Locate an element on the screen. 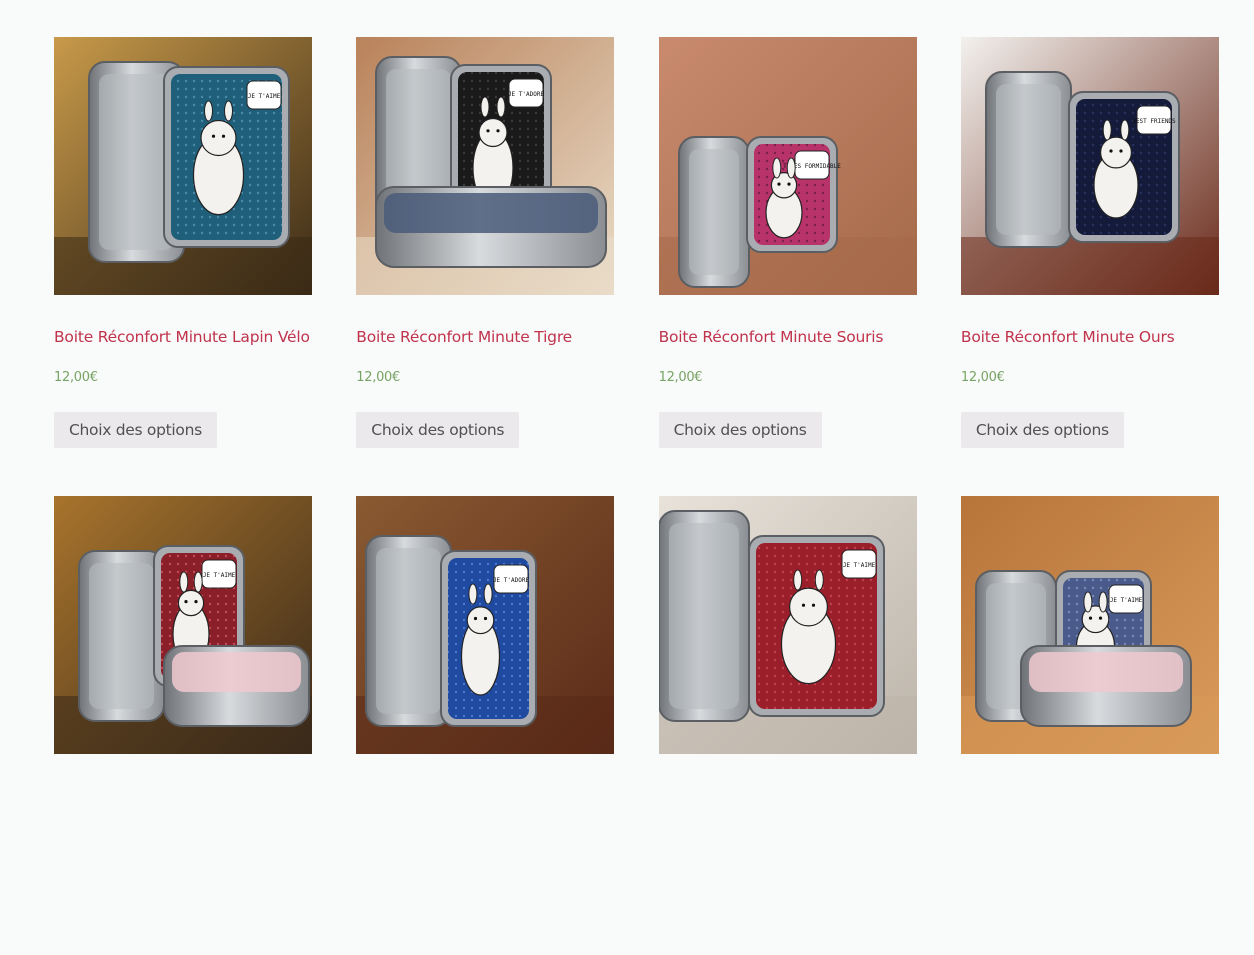 Image resolution: width=1254 pixels, height=955 pixels. product-title-link: Boite Réconfort Minute Lapin Vélo is located at coordinates (182, 337).